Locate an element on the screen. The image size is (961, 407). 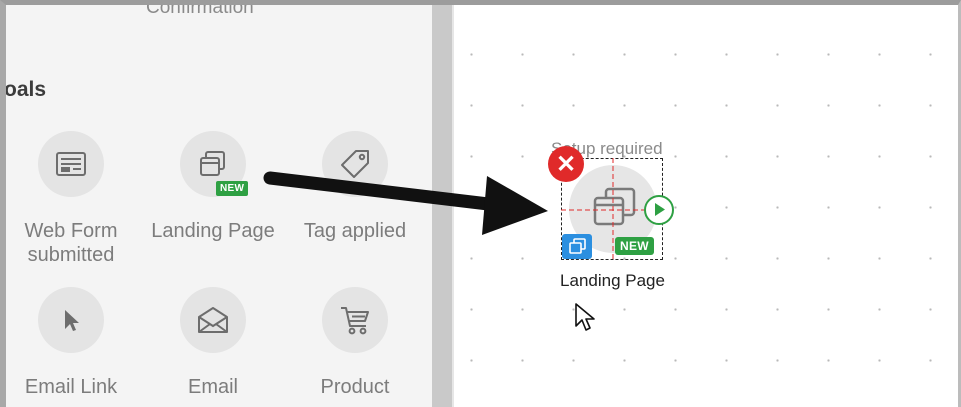
play-icon is located at coordinates (660, 209).